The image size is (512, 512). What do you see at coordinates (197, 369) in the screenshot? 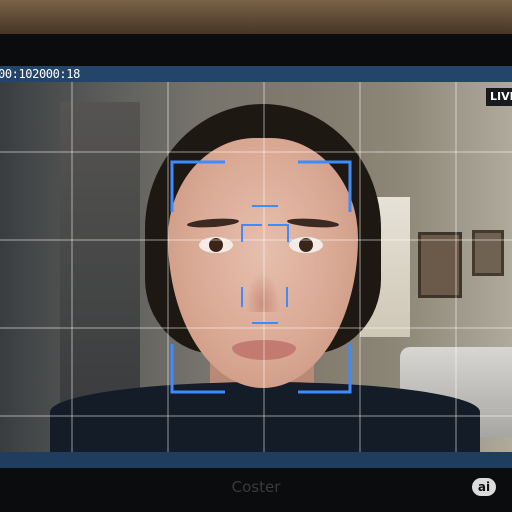
I see `bracket-bottom-left` at bounding box center [197, 369].